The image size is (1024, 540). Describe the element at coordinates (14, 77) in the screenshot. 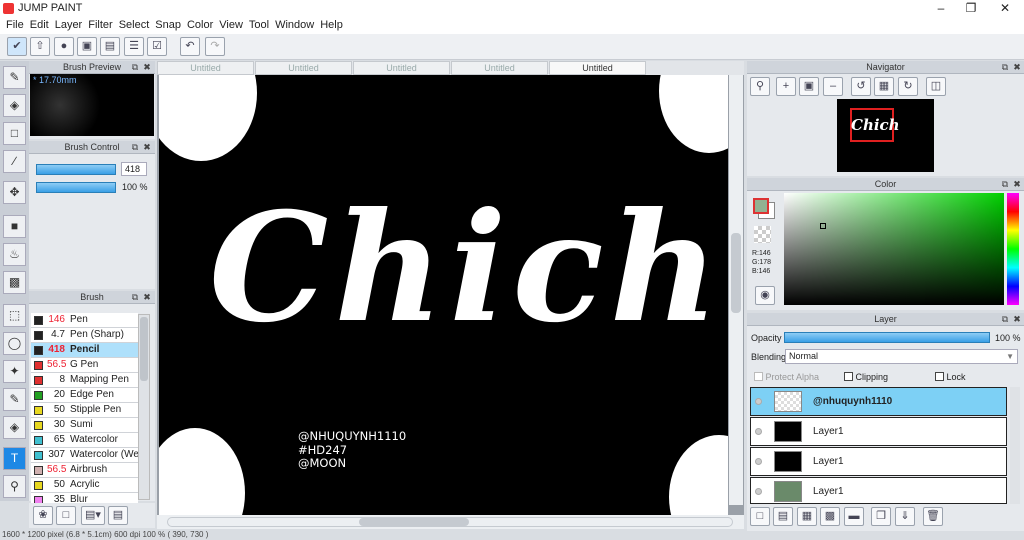

I see `brush-tool-icon: ✎` at that location.